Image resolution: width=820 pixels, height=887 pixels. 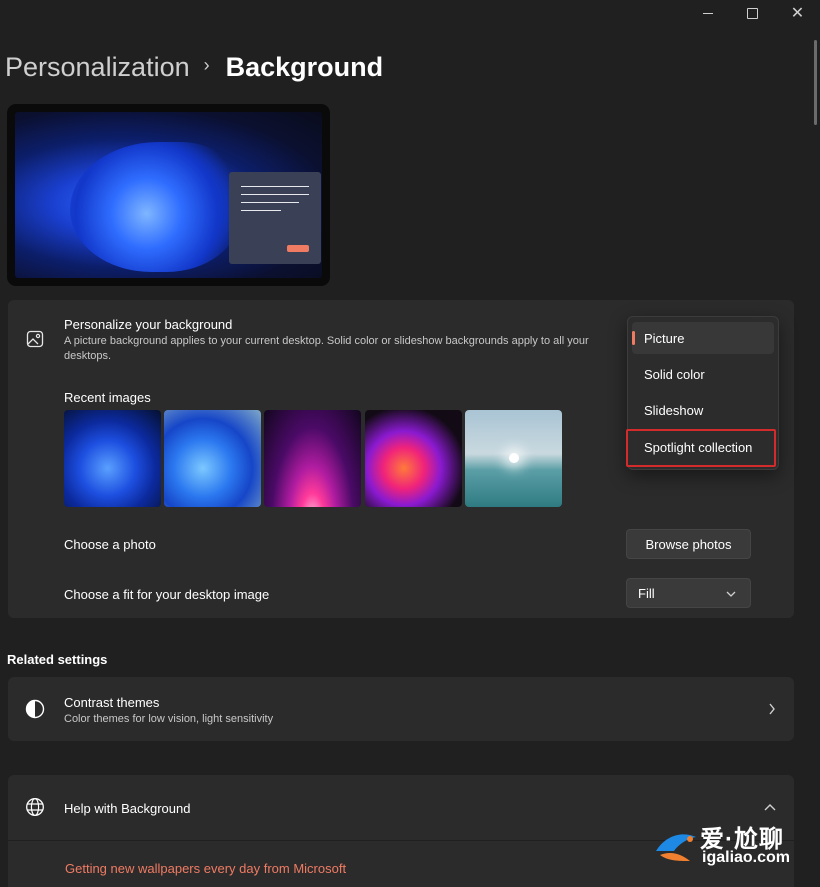 I want to click on related-settings-heading: Related settings, so click(x=57, y=659).